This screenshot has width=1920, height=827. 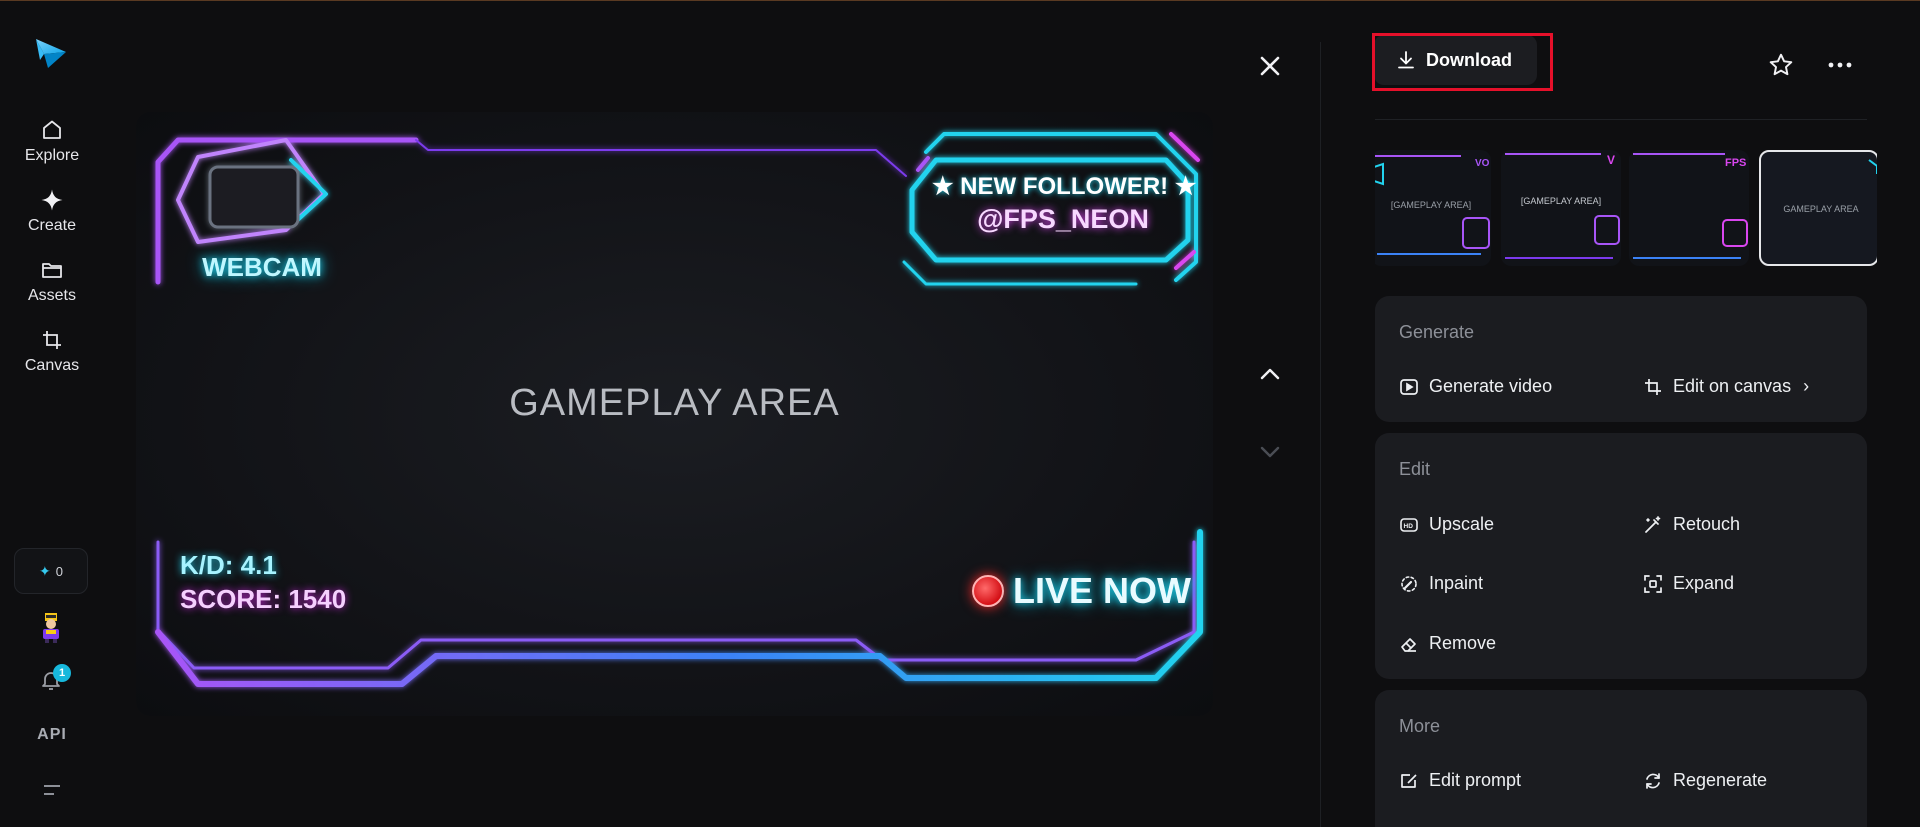 I want to click on more-section: More Edit prompt Regenerate, so click(x=1621, y=758).